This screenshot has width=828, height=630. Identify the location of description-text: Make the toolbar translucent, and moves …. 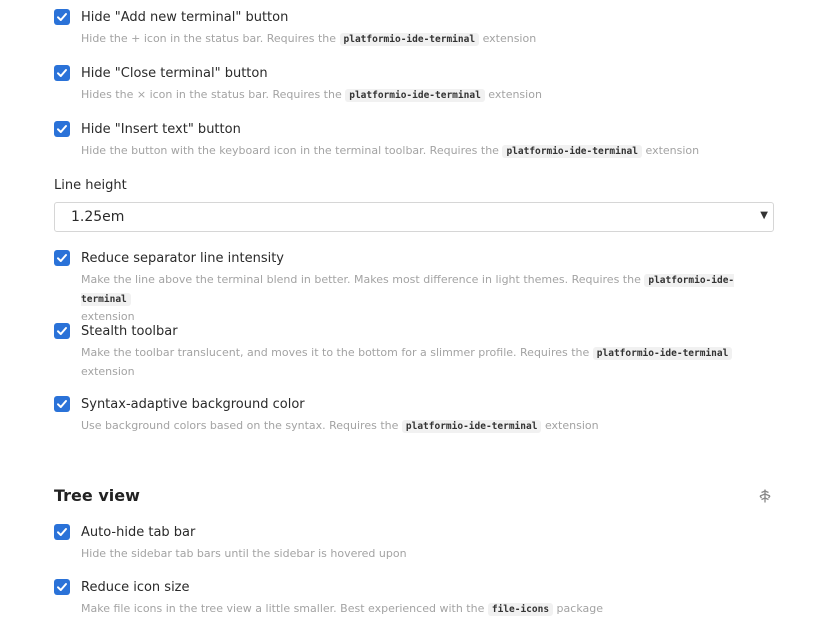
(335, 352).